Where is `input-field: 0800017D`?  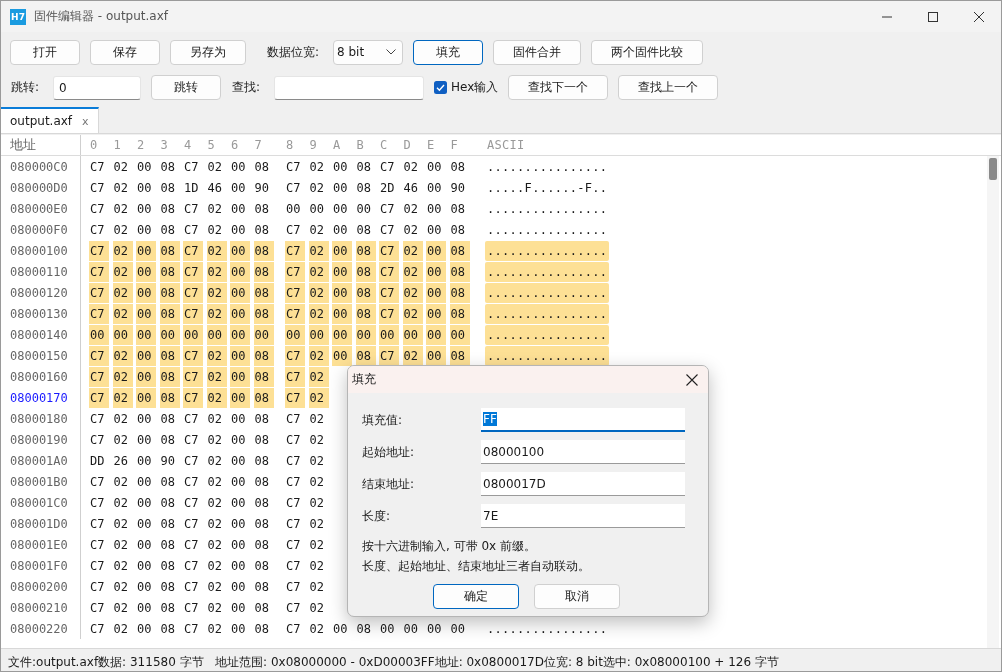
input-field: 0800017D is located at coordinates (583, 484).